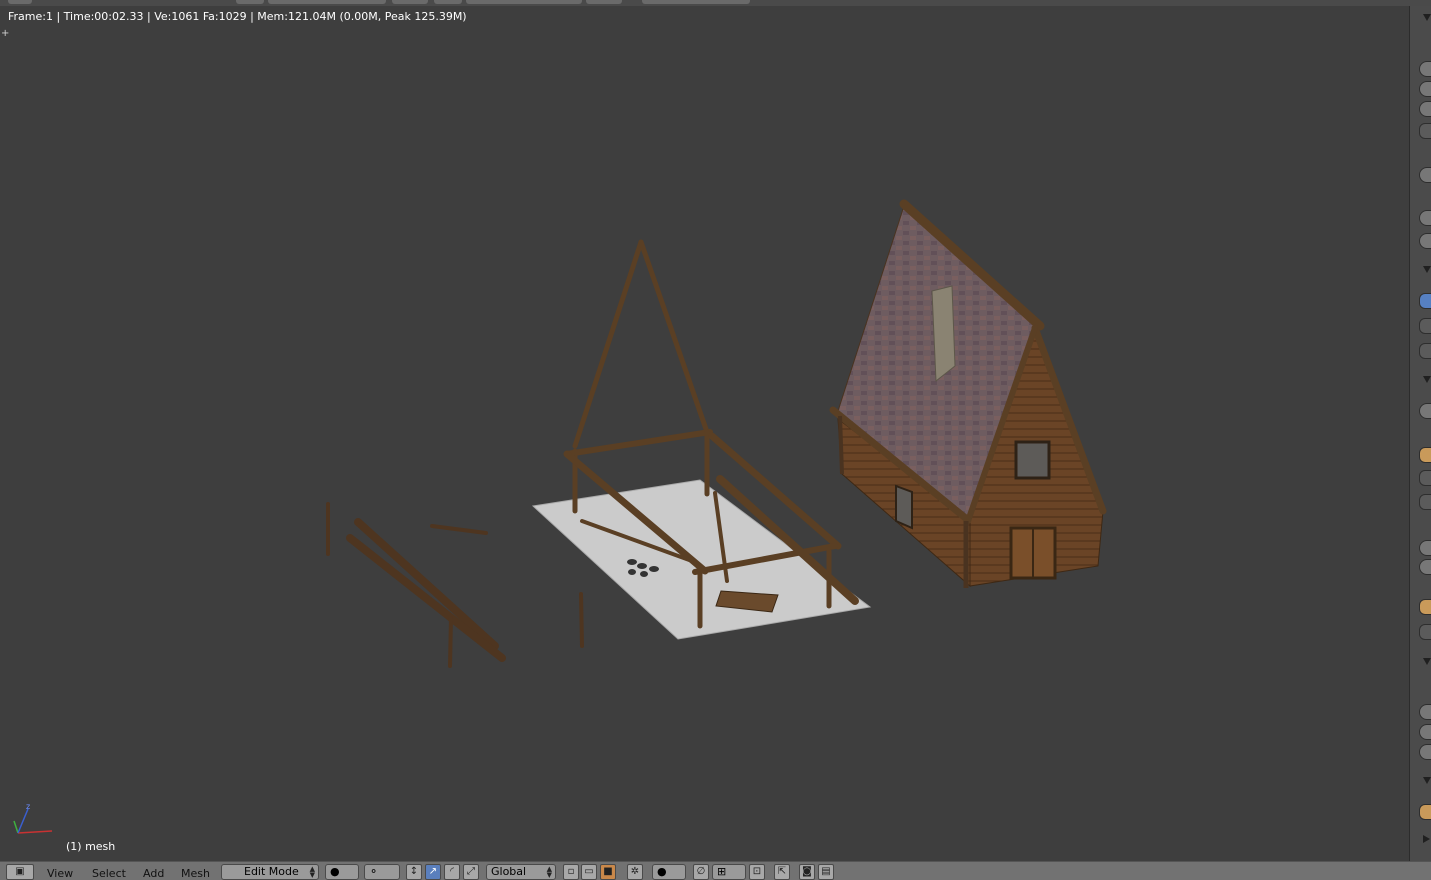  Describe the element at coordinates (195, 873) in the screenshot. I see `menu-mesh: Mesh` at that location.